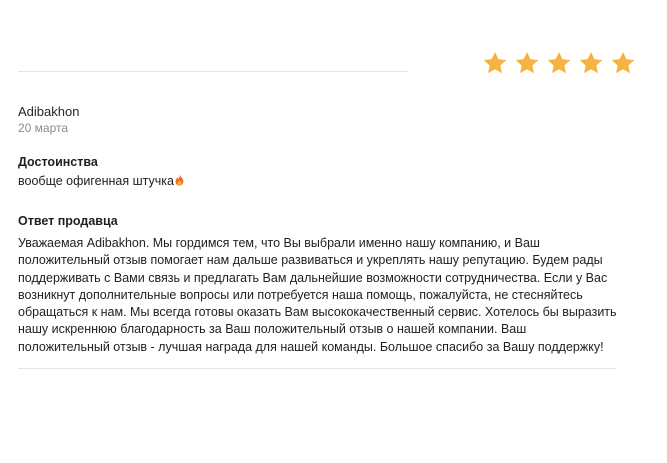  I want to click on pros-text-container: вообще офигенная штучка, so click(318, 181).